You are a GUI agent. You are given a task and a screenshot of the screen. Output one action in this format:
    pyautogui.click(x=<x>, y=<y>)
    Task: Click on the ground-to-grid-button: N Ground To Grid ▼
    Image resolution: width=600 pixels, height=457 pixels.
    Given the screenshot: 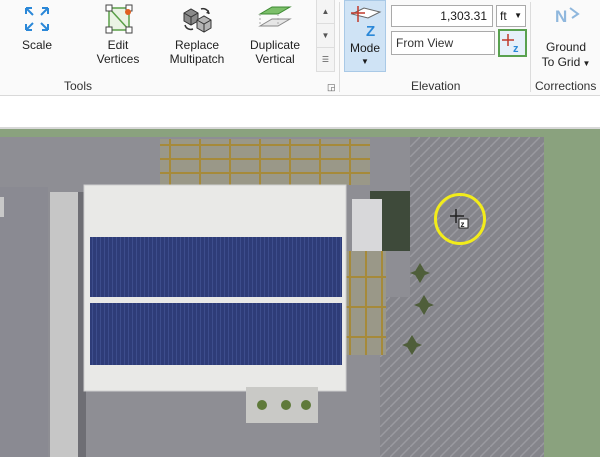 What is the action you would take?
    pyautogui.click(x=566, y=36)
    